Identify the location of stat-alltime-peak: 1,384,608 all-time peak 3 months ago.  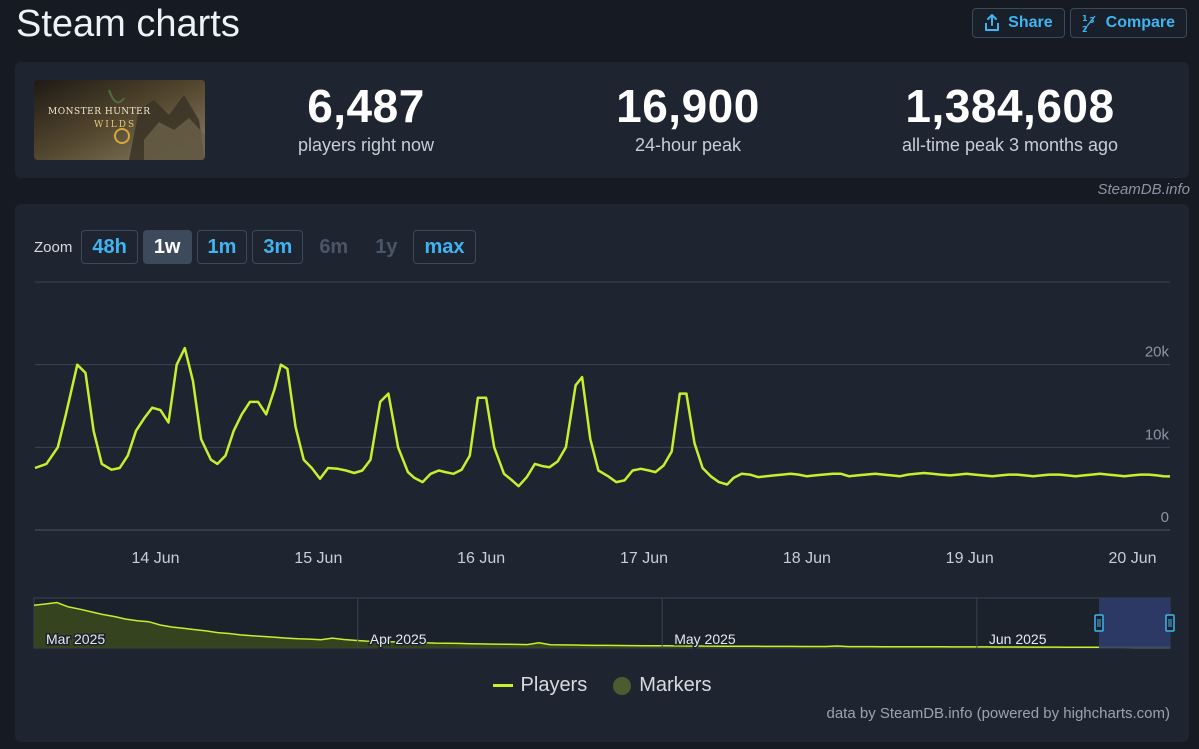
(1010, 119).